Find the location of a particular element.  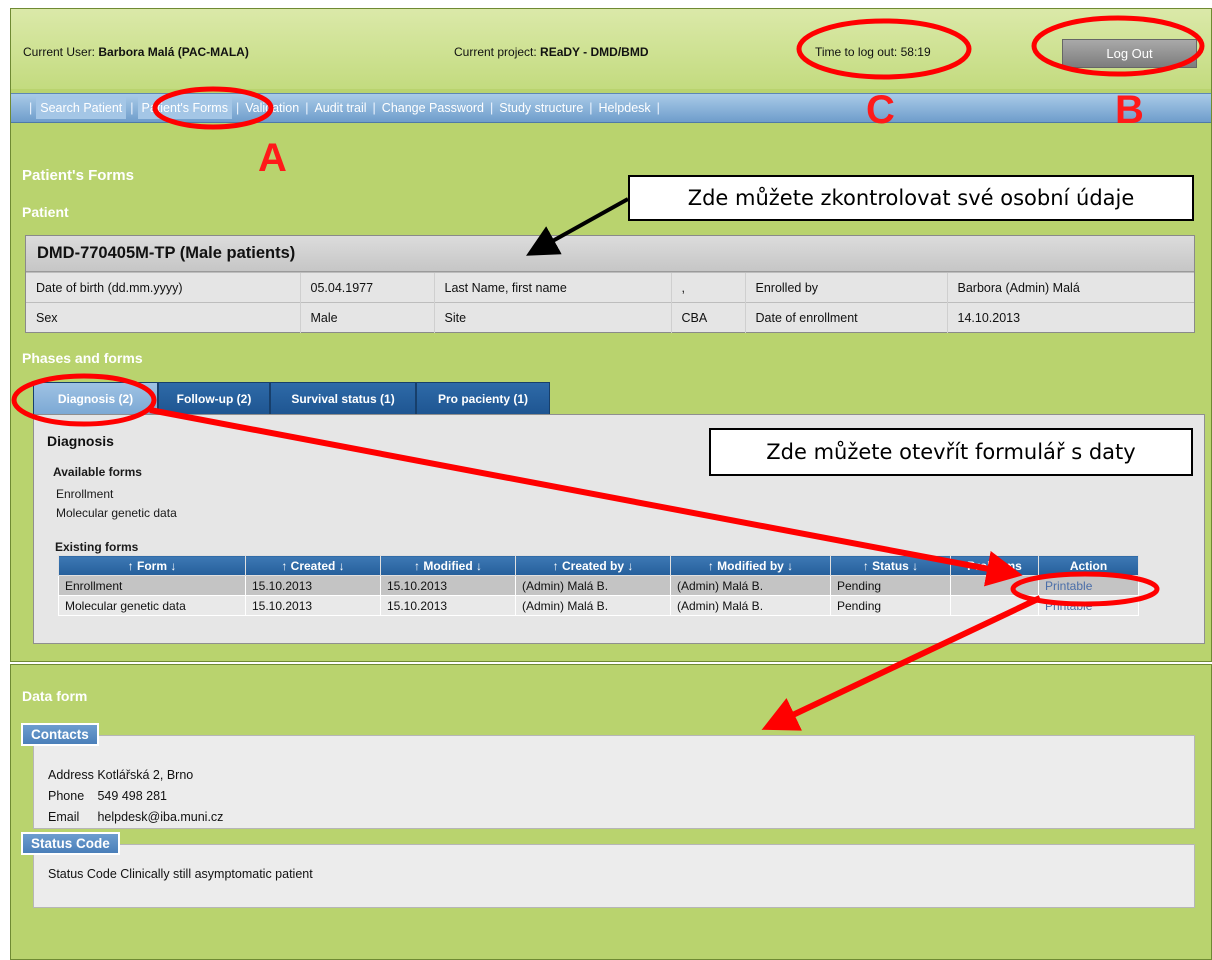

marker-letter-c: C is located at coordinates (880, 110).